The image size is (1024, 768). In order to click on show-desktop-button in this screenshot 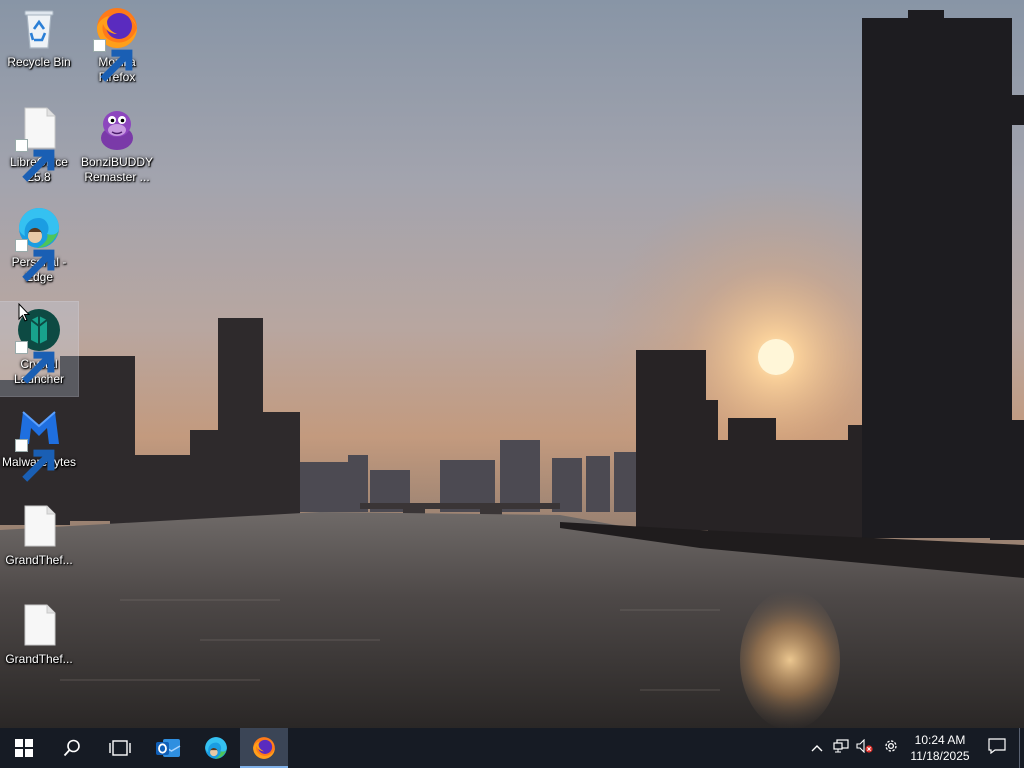, I will do `click(1021, 748)`.